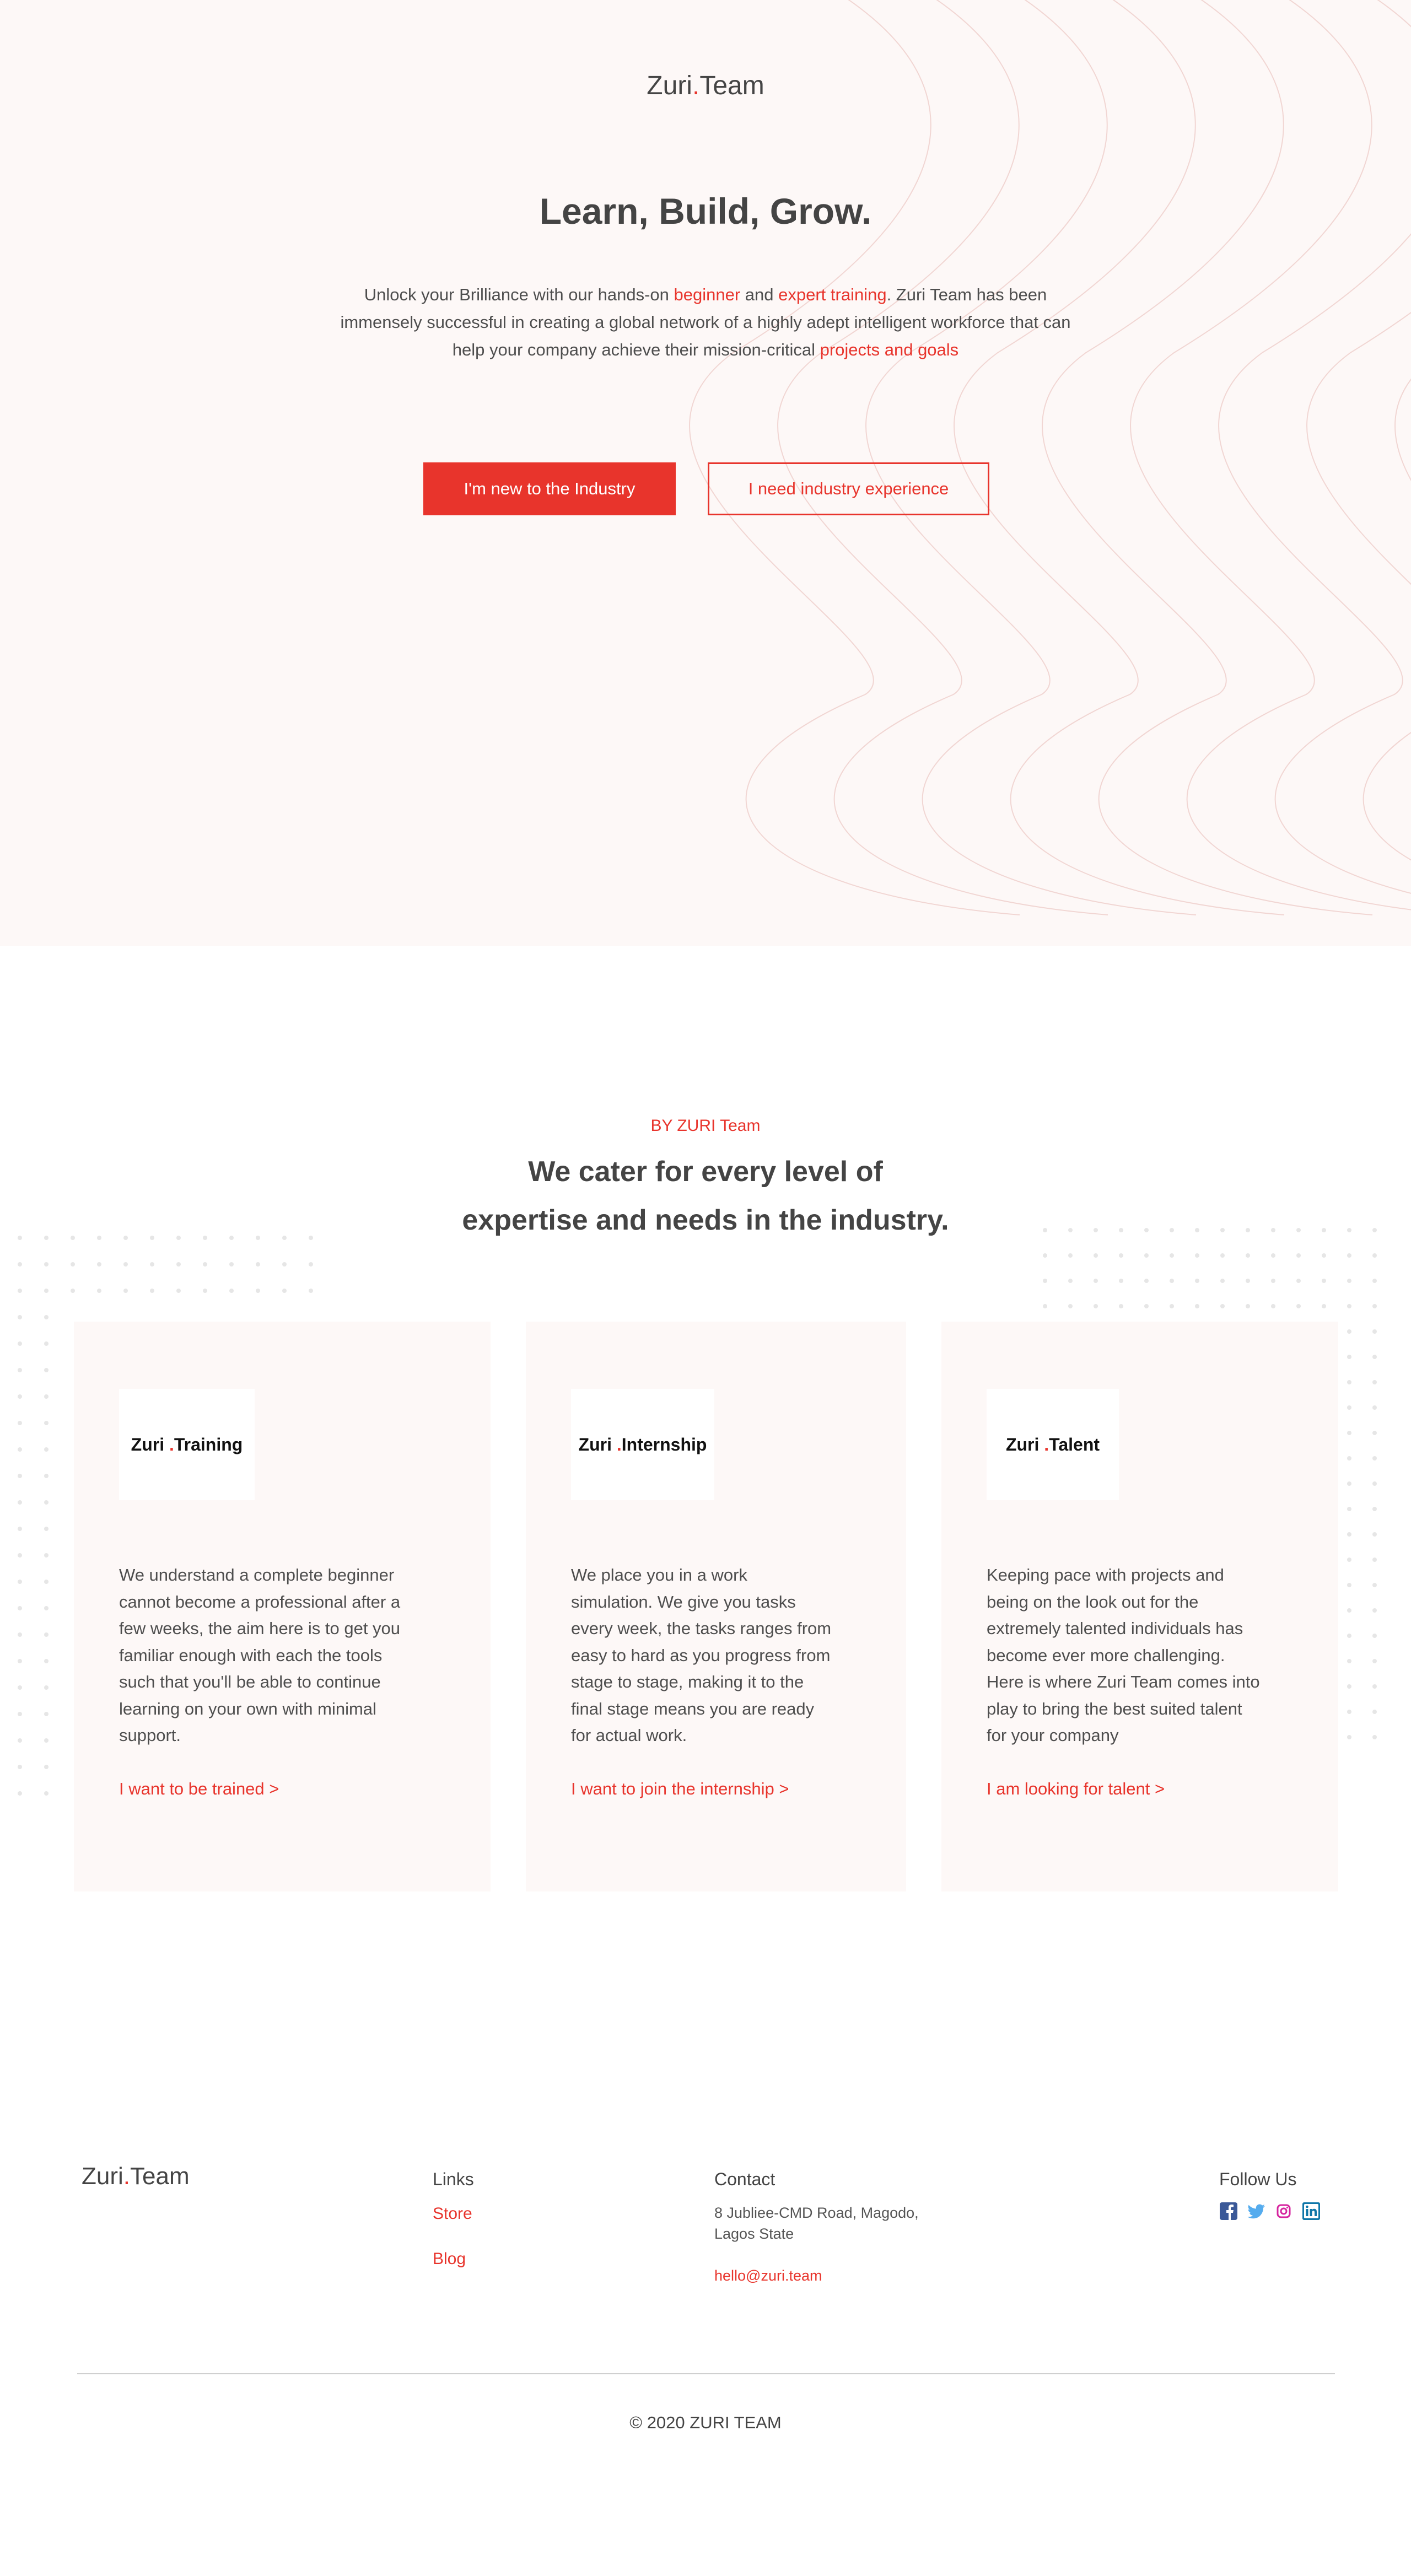  Describe the element at coordinates (680, 1789) in the screenshot. I see `join-internship-link: I want to join the internship >` at that location.